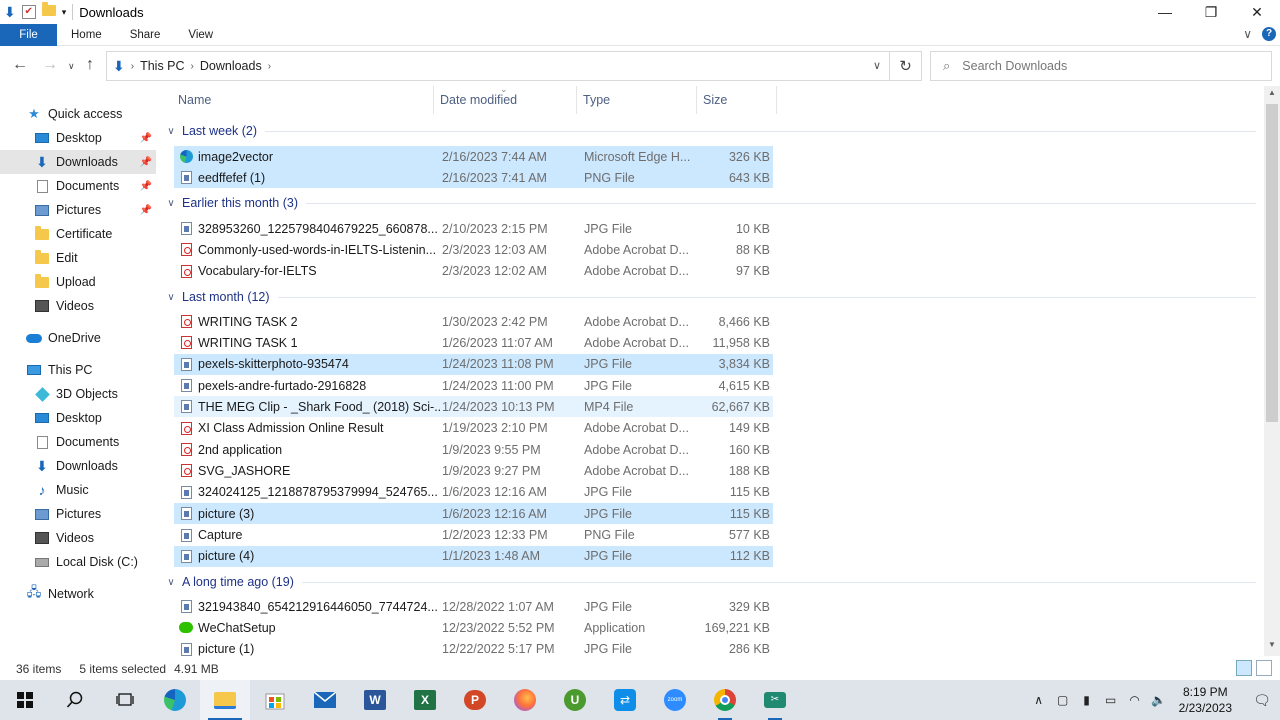 The height and width of the screenshot is (720, 1280). Describe the element at coordinates (906, 66) in the screenshot. I see `refresh-button: ↻` at that location.